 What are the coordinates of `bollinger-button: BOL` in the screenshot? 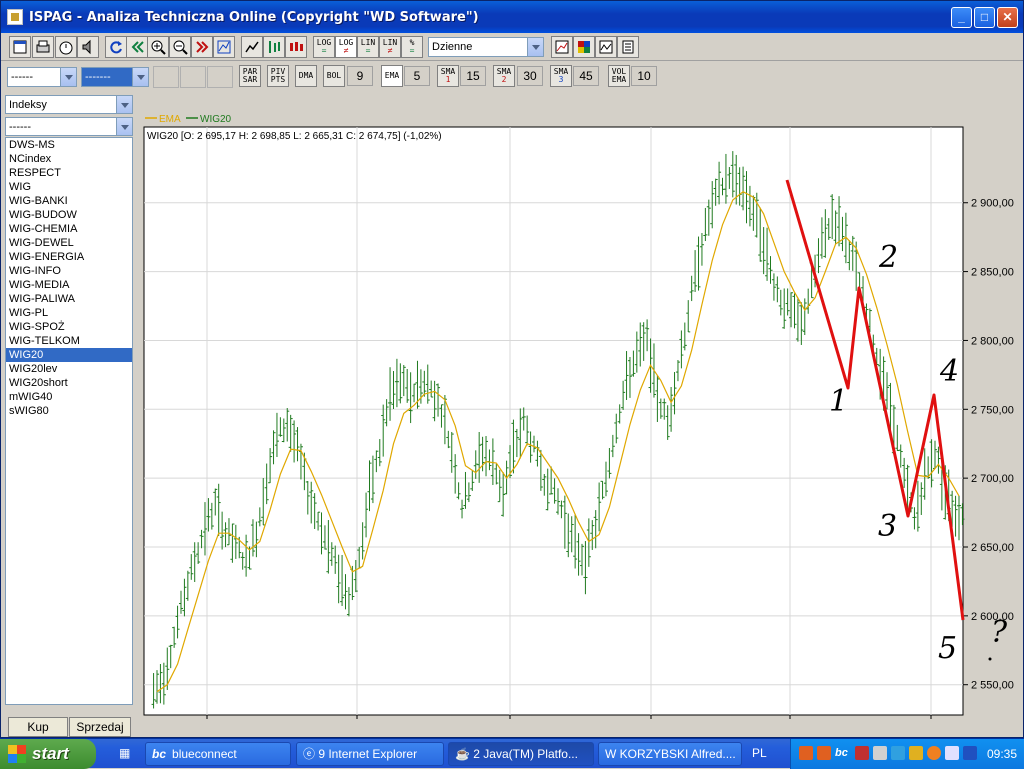 It's located at (334, 76).